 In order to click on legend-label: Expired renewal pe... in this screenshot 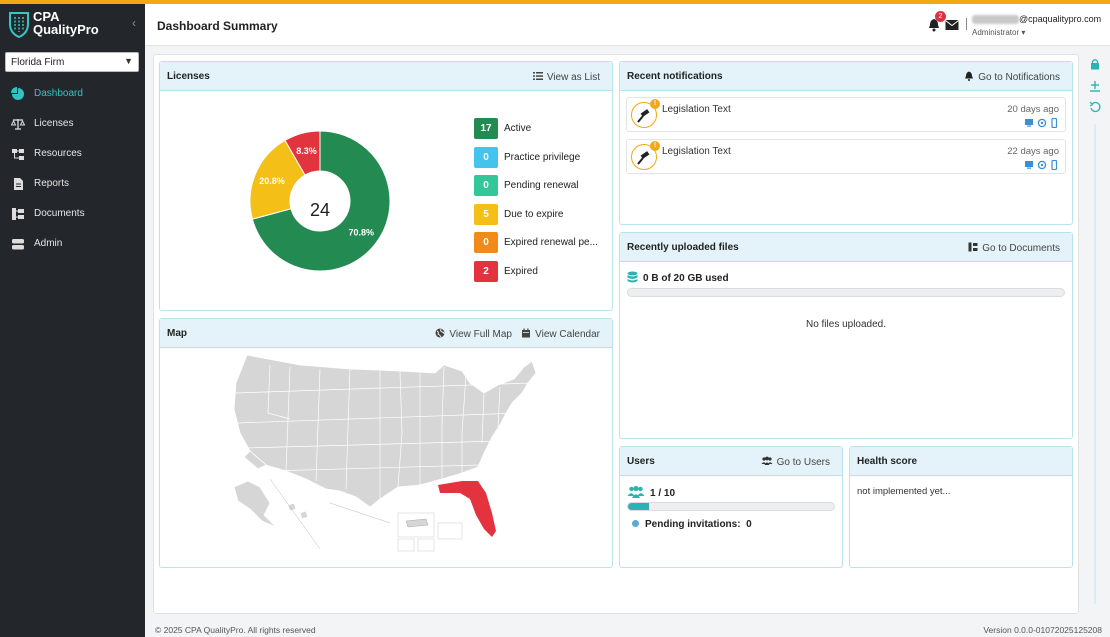, I will do `click(551, 242)`.